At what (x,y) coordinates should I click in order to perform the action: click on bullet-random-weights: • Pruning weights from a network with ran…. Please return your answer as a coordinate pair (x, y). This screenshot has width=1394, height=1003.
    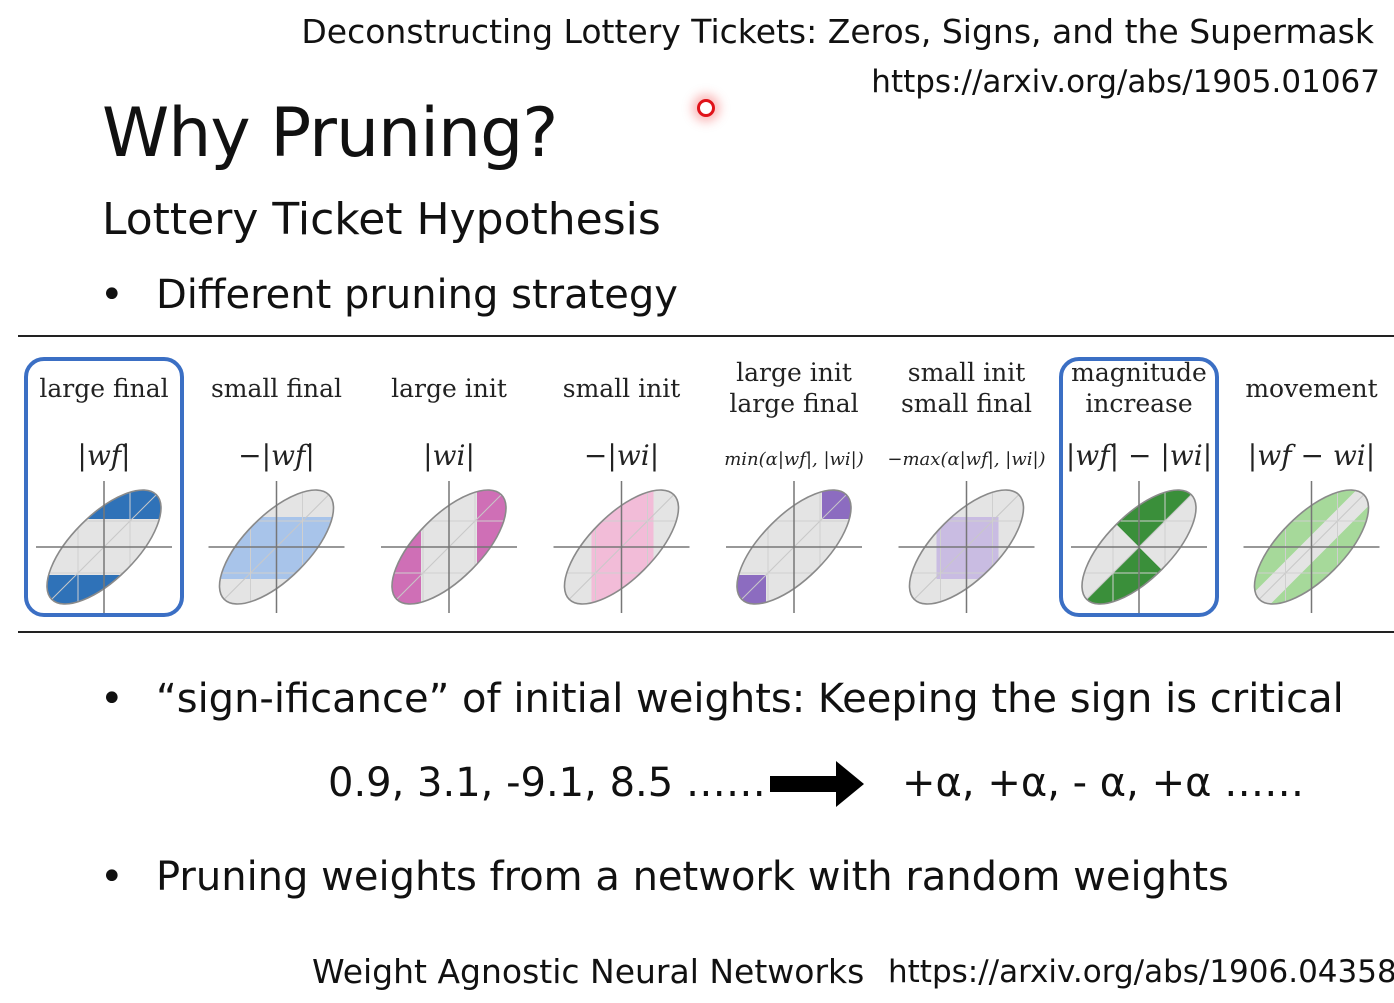
    Looking at the image, I should click on (664, 877).